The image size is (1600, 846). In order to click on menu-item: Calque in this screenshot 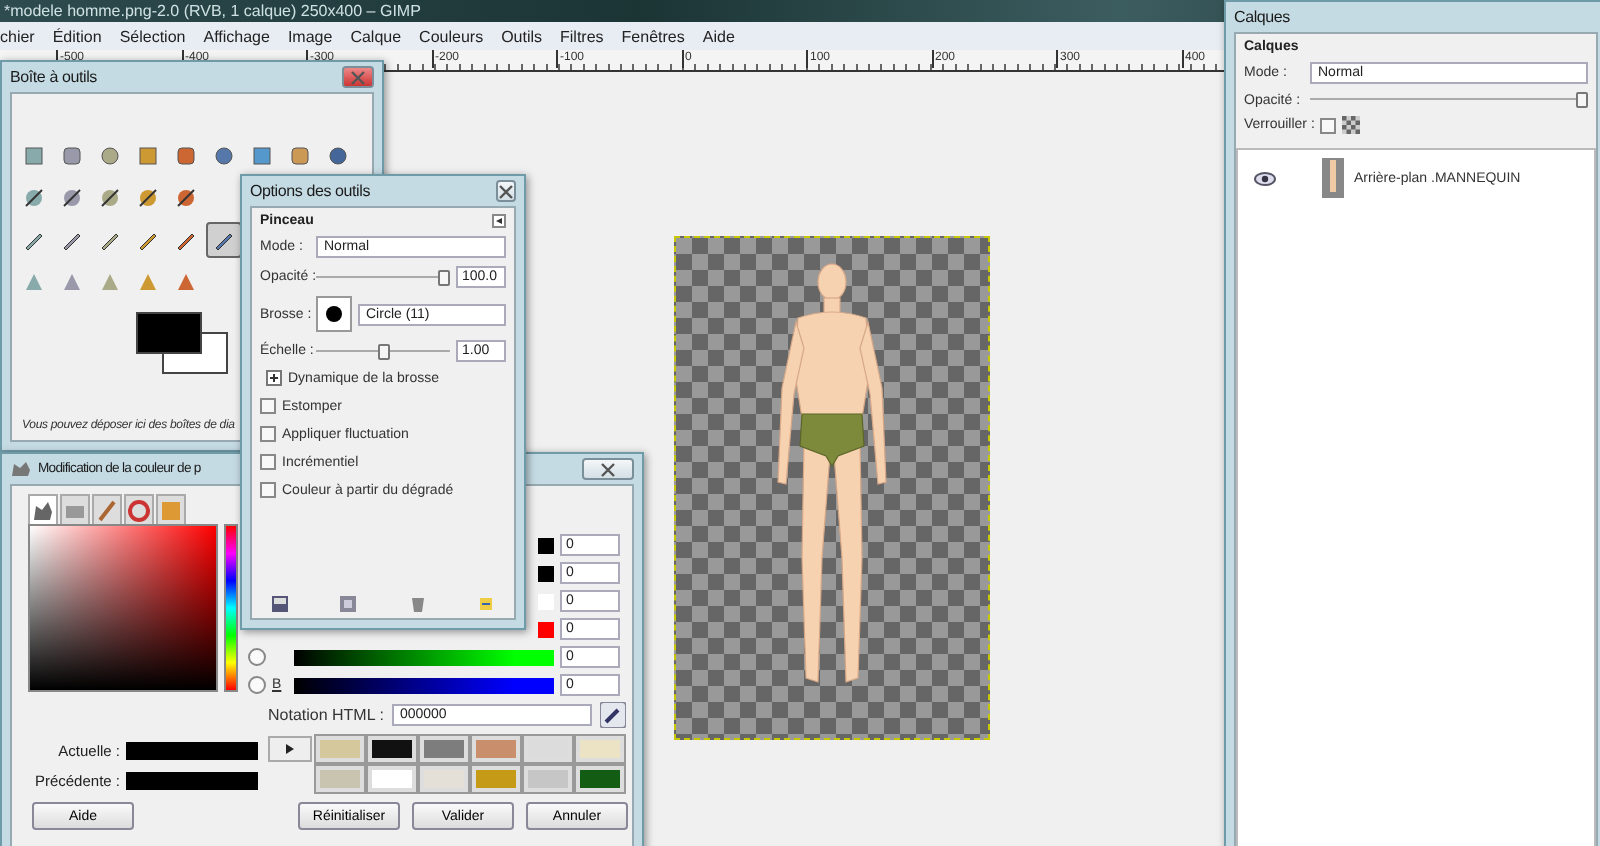, I will do `click(376, 36)`.